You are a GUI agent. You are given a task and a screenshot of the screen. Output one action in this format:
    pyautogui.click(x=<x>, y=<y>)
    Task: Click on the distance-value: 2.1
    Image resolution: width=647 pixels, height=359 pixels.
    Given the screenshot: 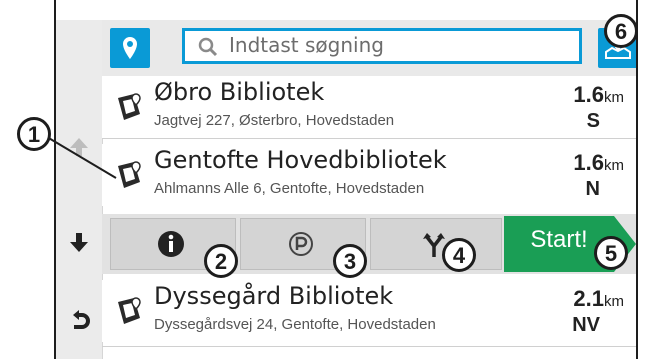 What is the action you would take?
    pyautogui.click(x=588, y=298)
    